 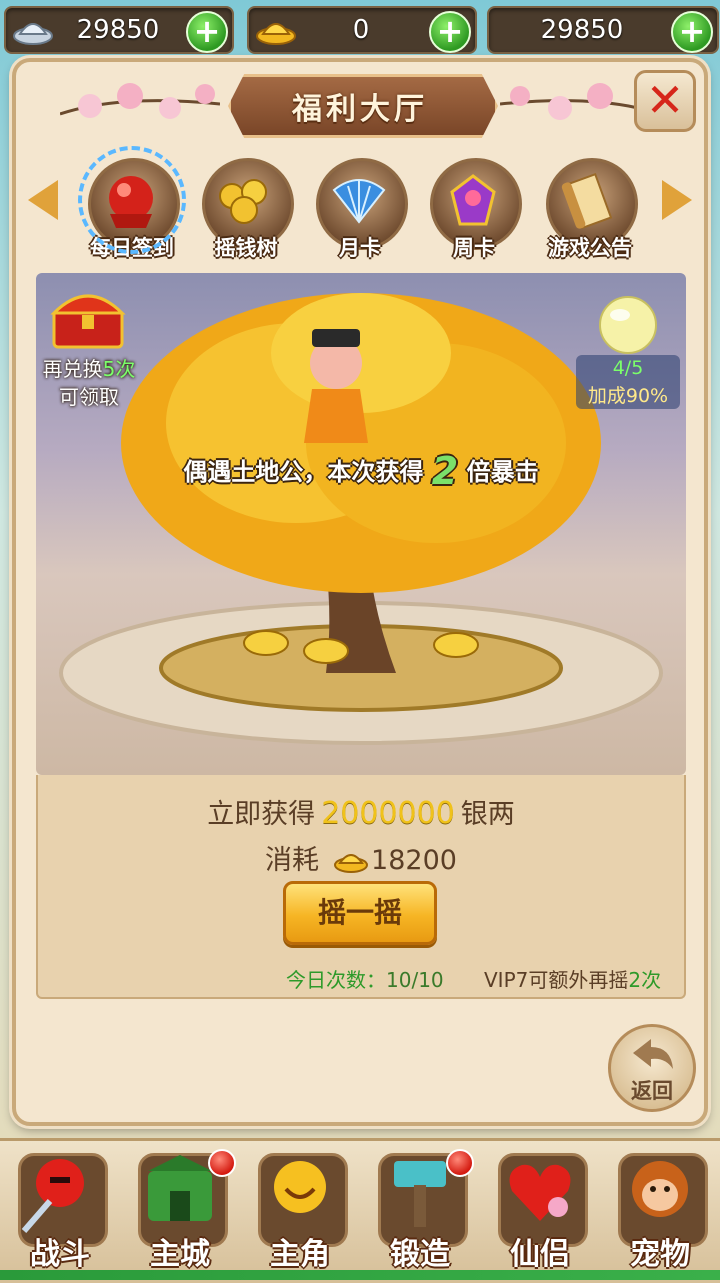 I want to click on back-button: 返回, so click(x=652, y=1068).